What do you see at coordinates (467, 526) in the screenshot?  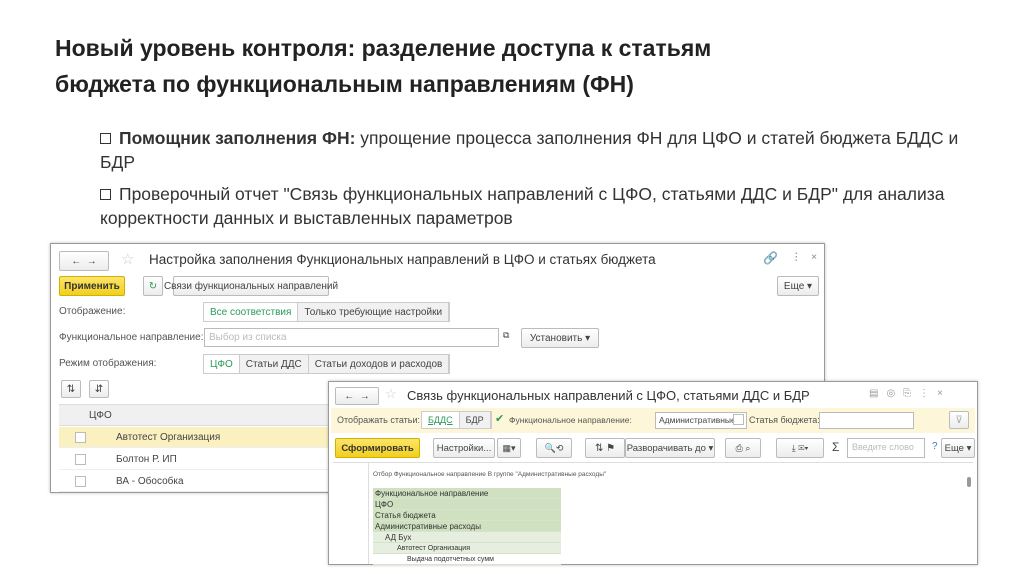 I see `report-group: Административные расходы` at bounding box center [467, 526].